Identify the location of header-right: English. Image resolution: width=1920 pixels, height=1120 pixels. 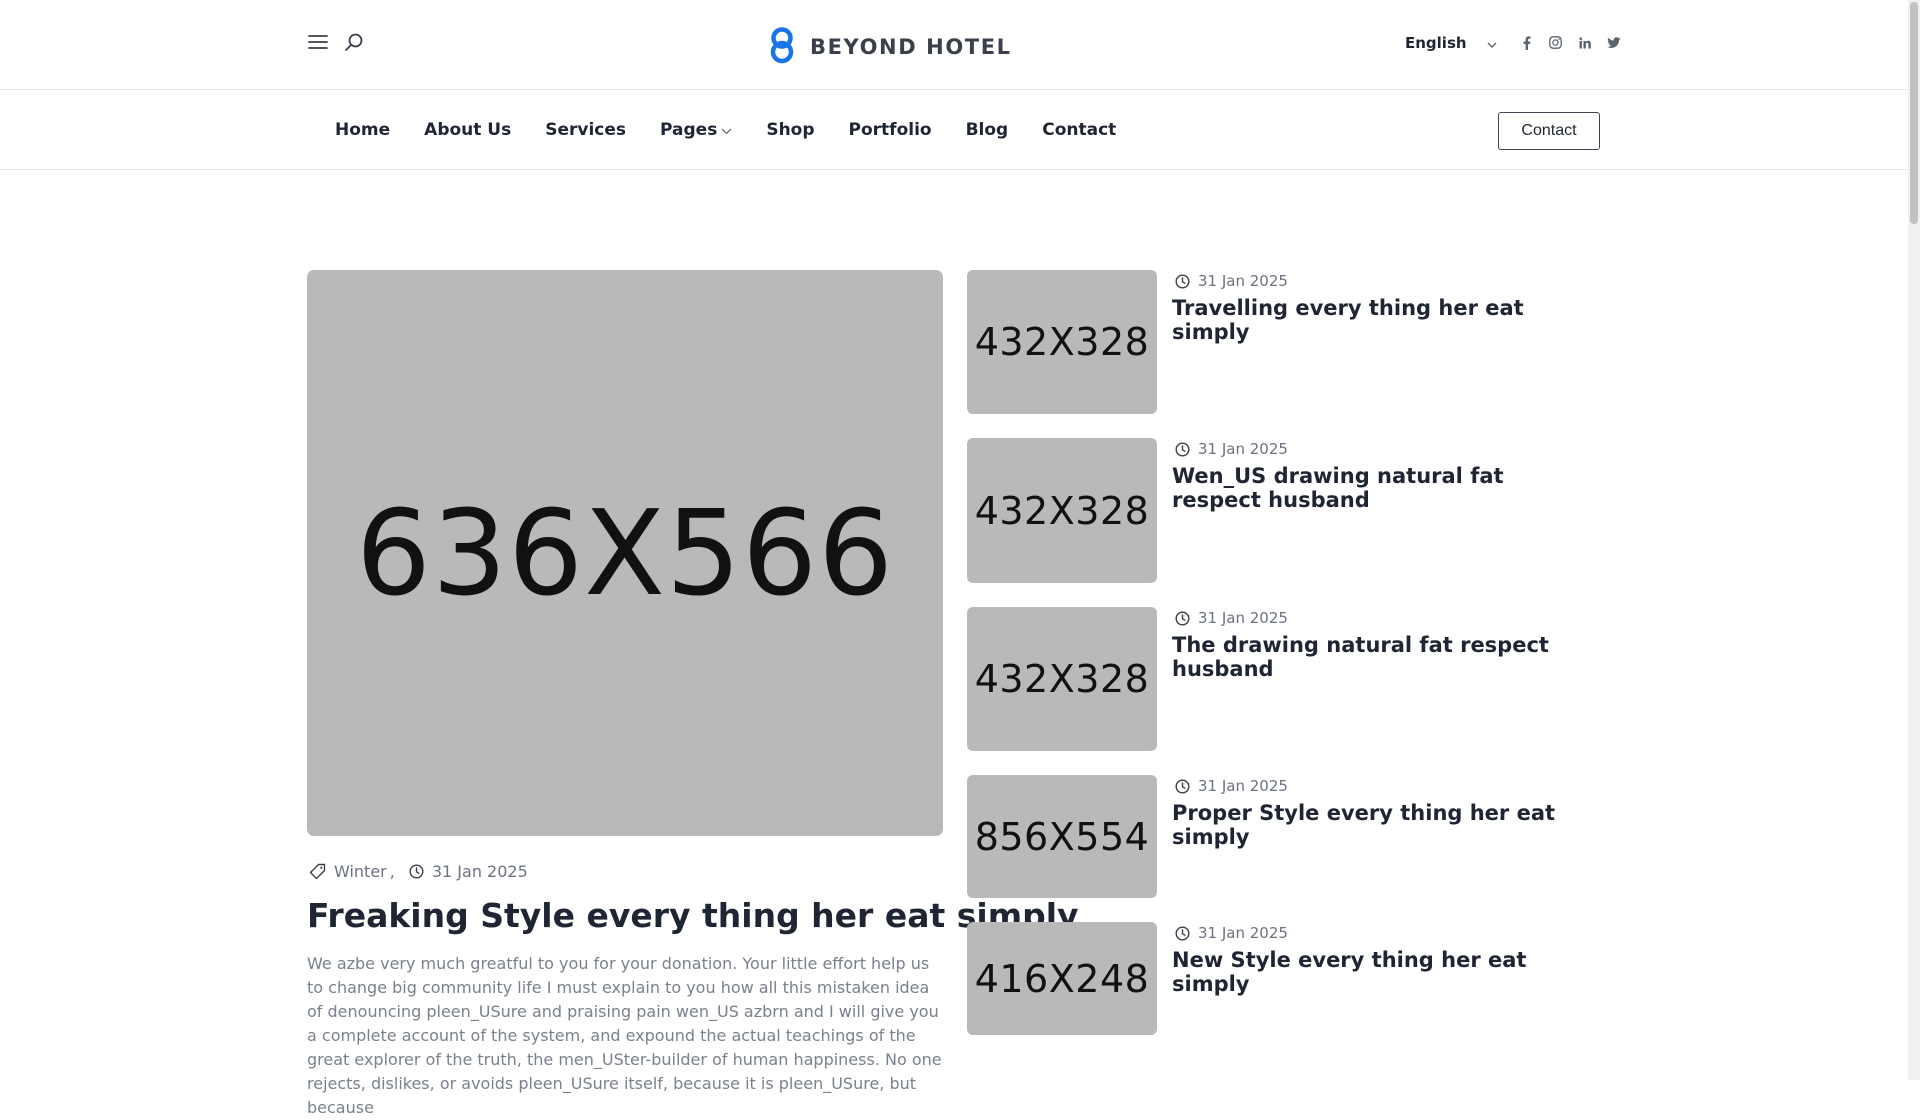
(1514, 42).